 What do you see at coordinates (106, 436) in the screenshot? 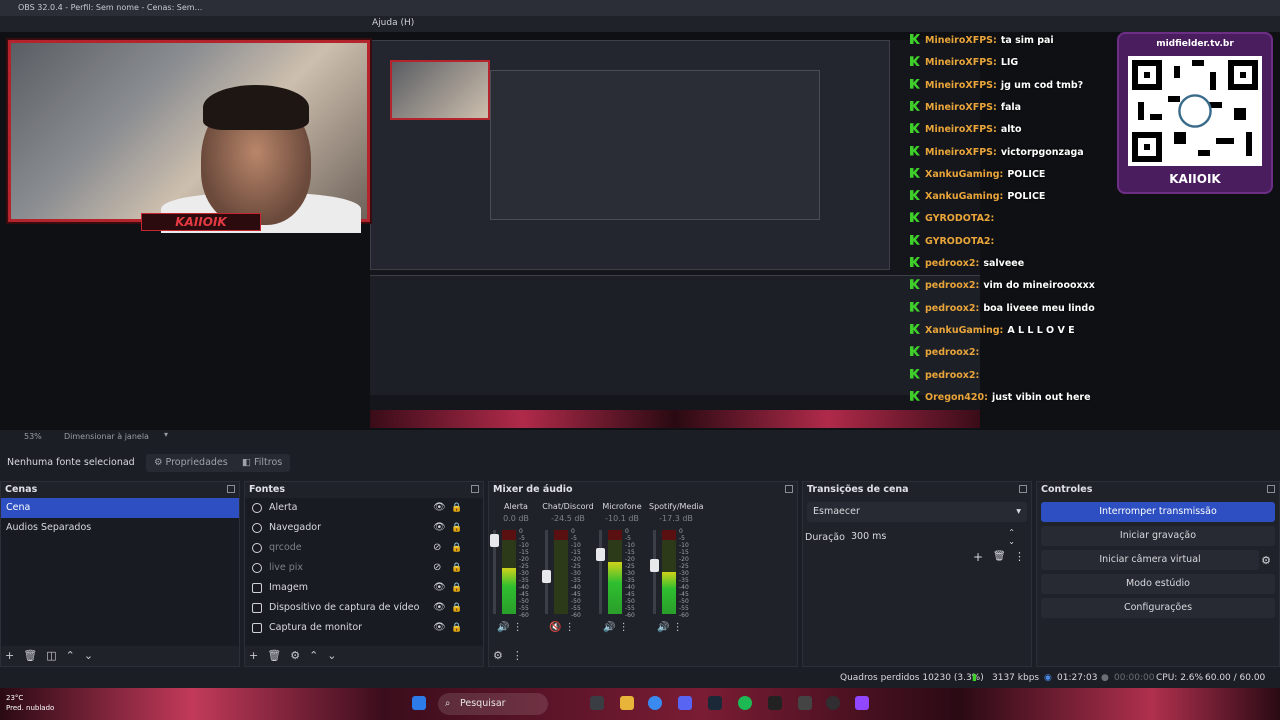
I see `resize-to-window: Dimensionar à janela` at bounding box center [106, 436].